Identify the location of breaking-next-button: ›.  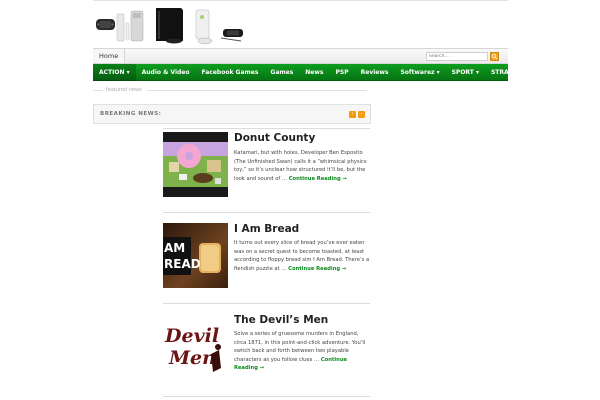
(361, 114).